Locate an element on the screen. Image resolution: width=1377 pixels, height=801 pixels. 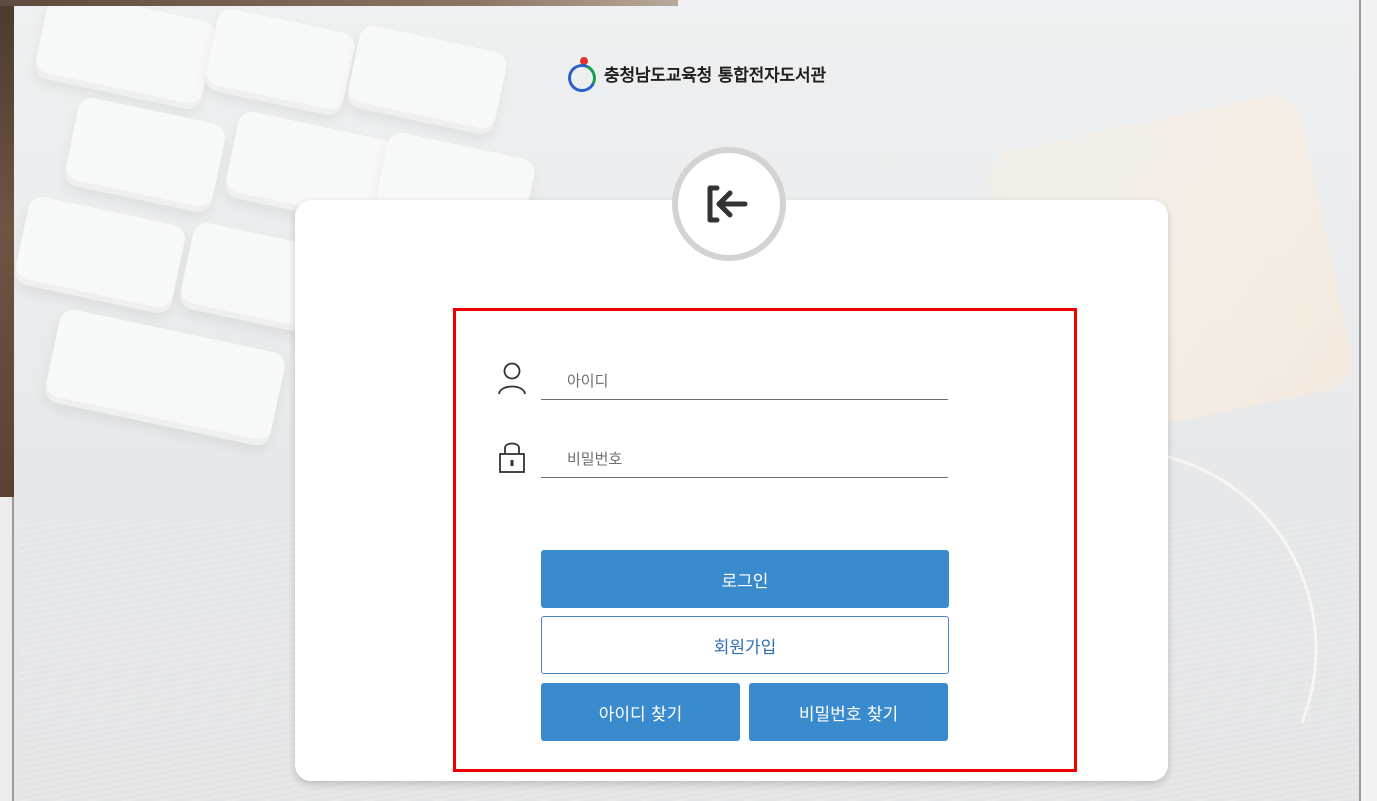
site-logo: 충청남도교육청 통합전자도서관 is located at coordinates (695, 76).